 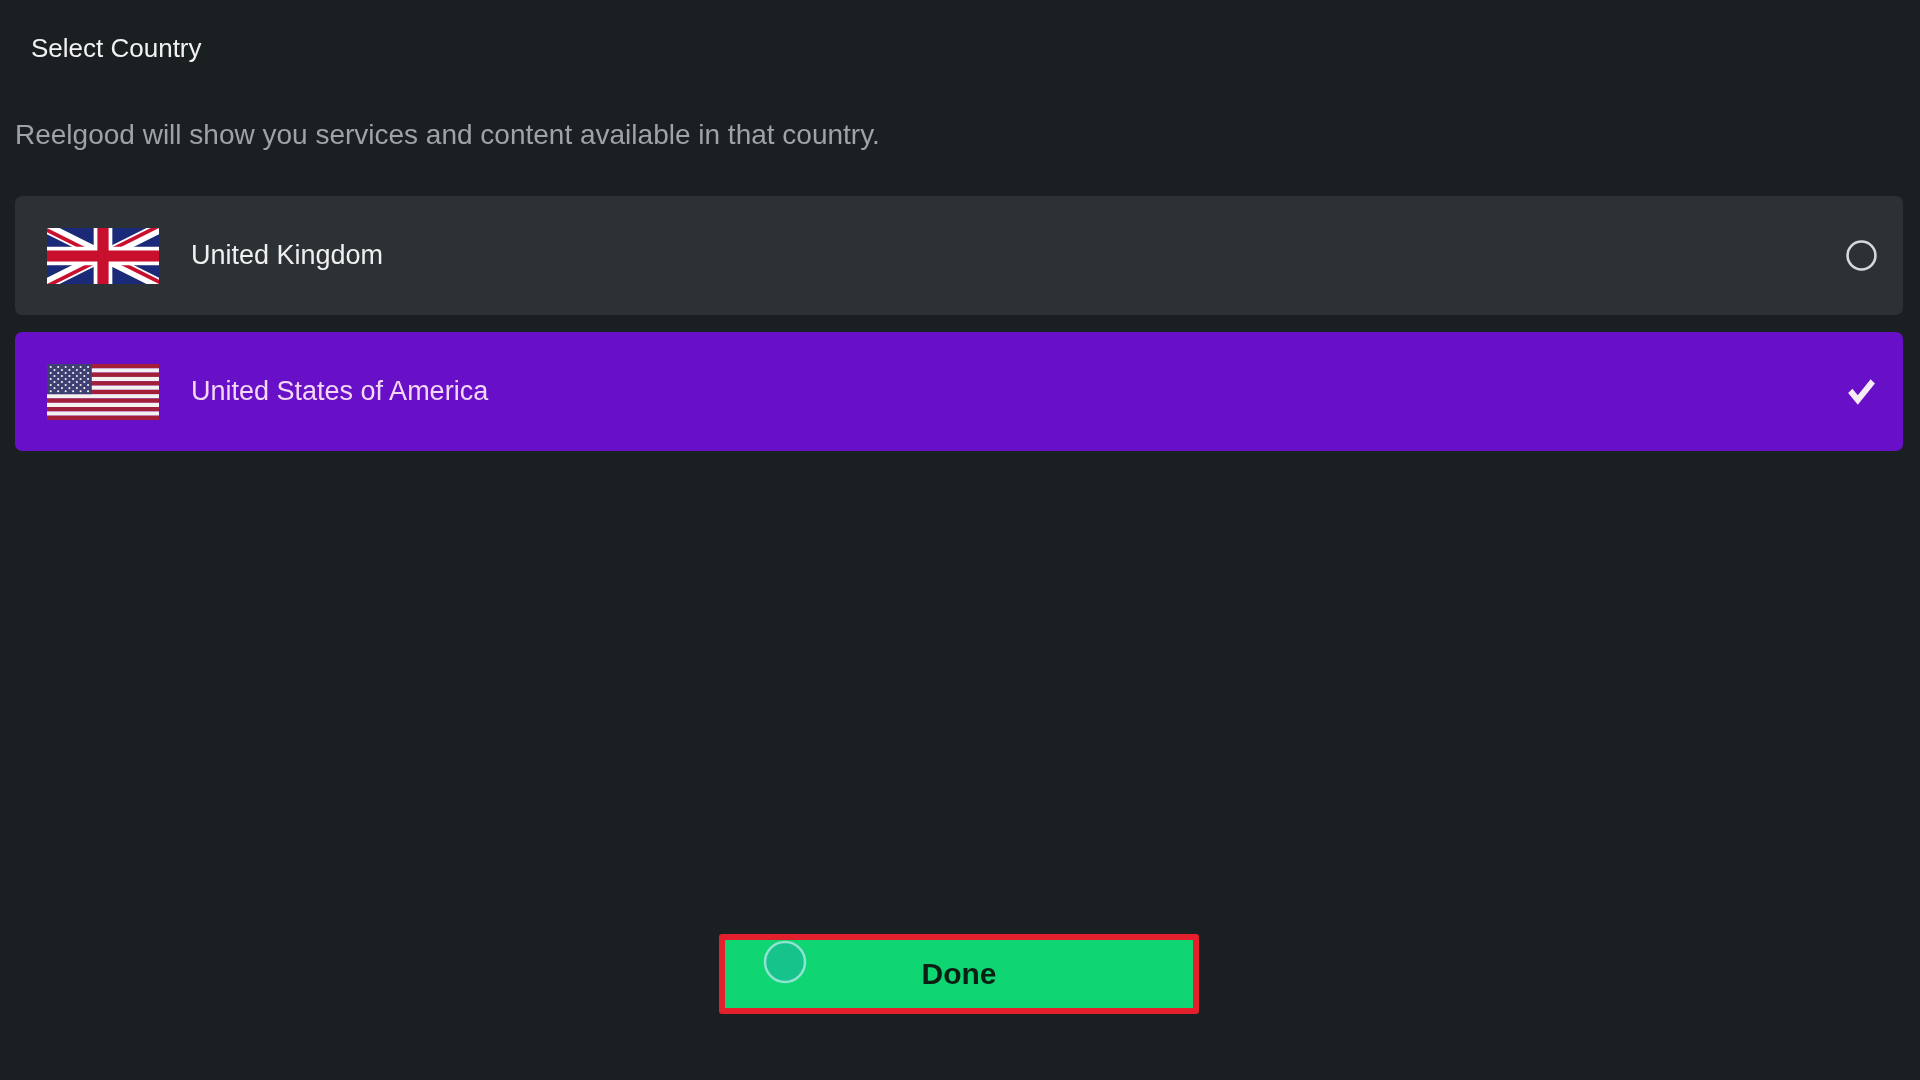 I want to click on country-option: United States of America, so click(x=959, y=391).